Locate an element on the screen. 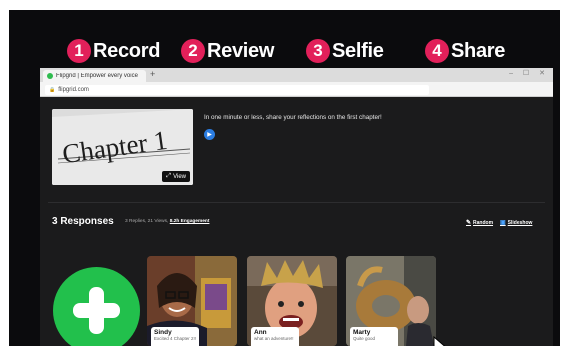  lock-icon: 🔒 is located at coordinates (52, 90).